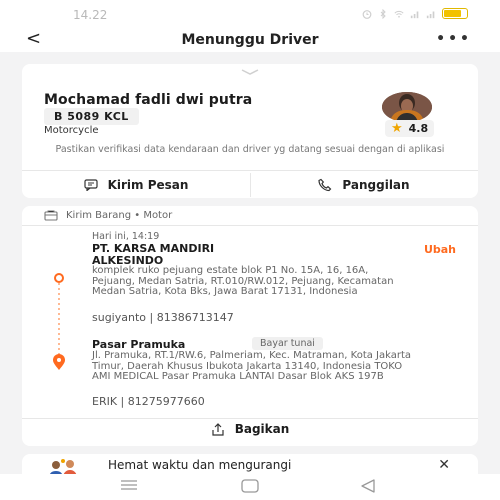 The height and width of the screenshot is (500, 500). I want to click on chat-icon, so click(90, 185).